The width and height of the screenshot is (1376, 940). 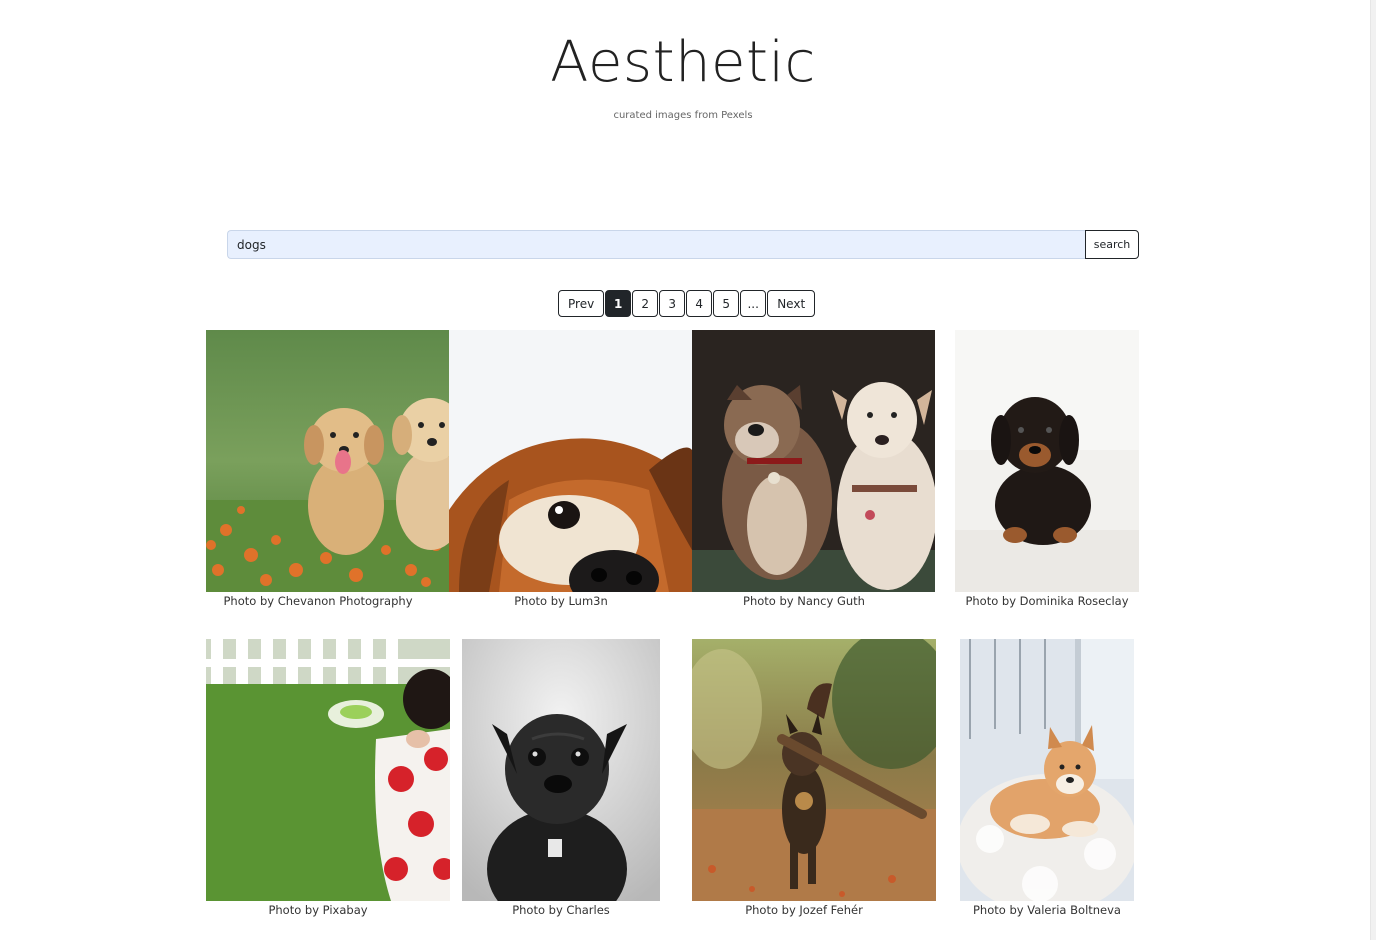 I want to click on photo-dog-with-stick, so click(x=814, y=770).